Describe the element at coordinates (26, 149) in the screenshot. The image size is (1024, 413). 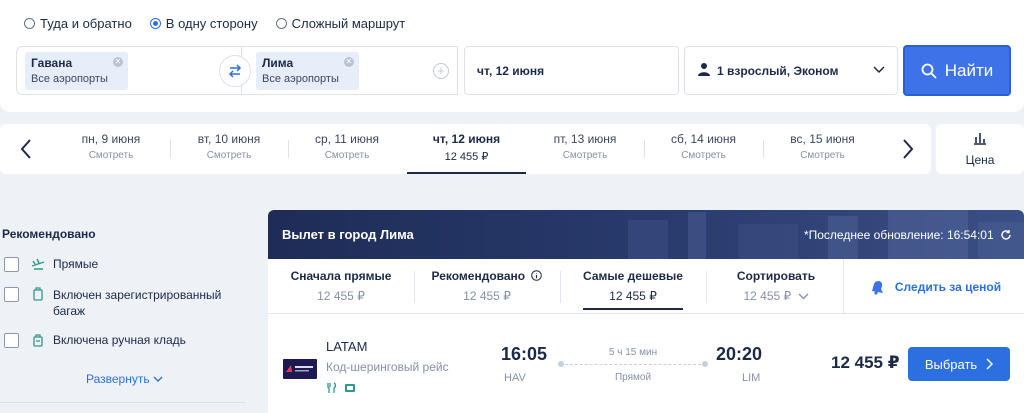
I see `chevron-left-icon` at that location.